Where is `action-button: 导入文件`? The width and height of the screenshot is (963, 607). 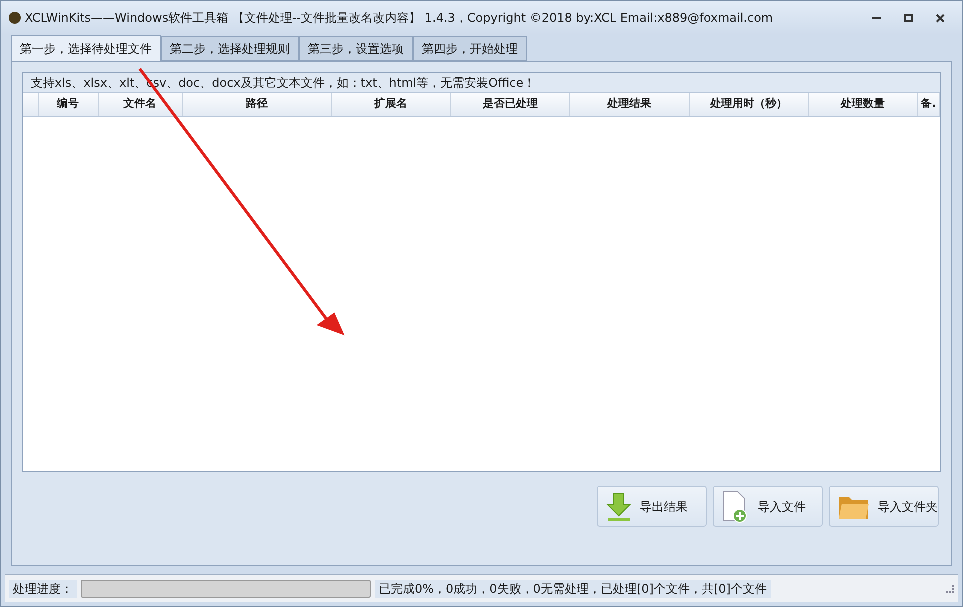
action-button: 导入文件 is located at coordinates (768, 506).